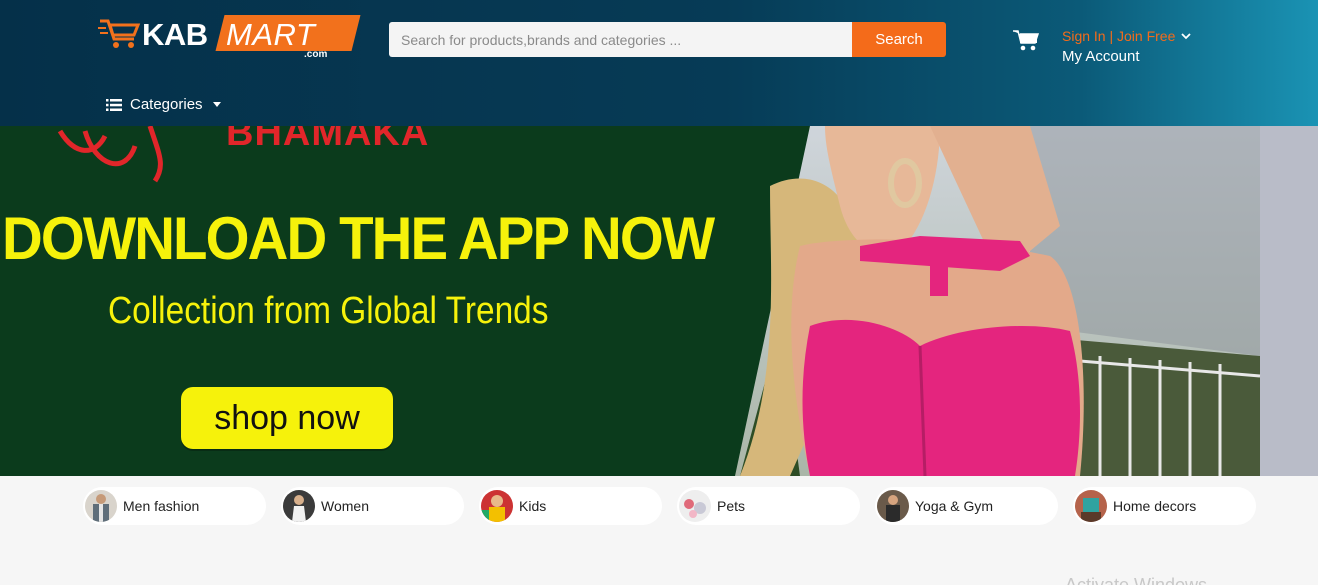  Describe the element at coordinates (358, 238) in the screenshot. I see `banner-headline: DOWNLOAD THE APP NOW` at that location.